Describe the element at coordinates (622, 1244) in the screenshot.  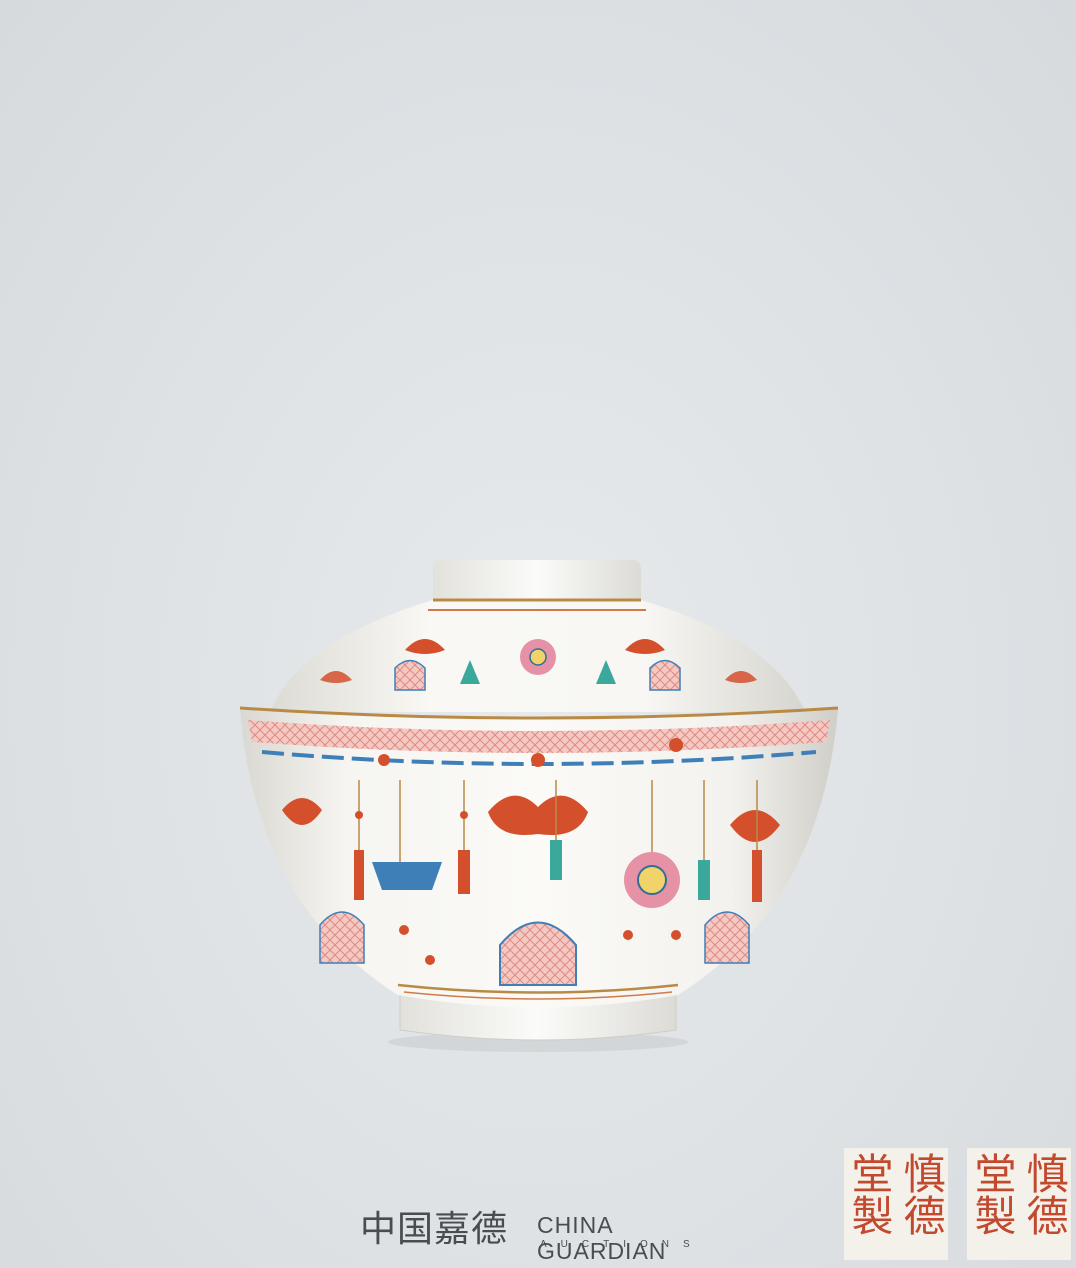
I see `logo-english-sub: AUCTIONS` at that location.